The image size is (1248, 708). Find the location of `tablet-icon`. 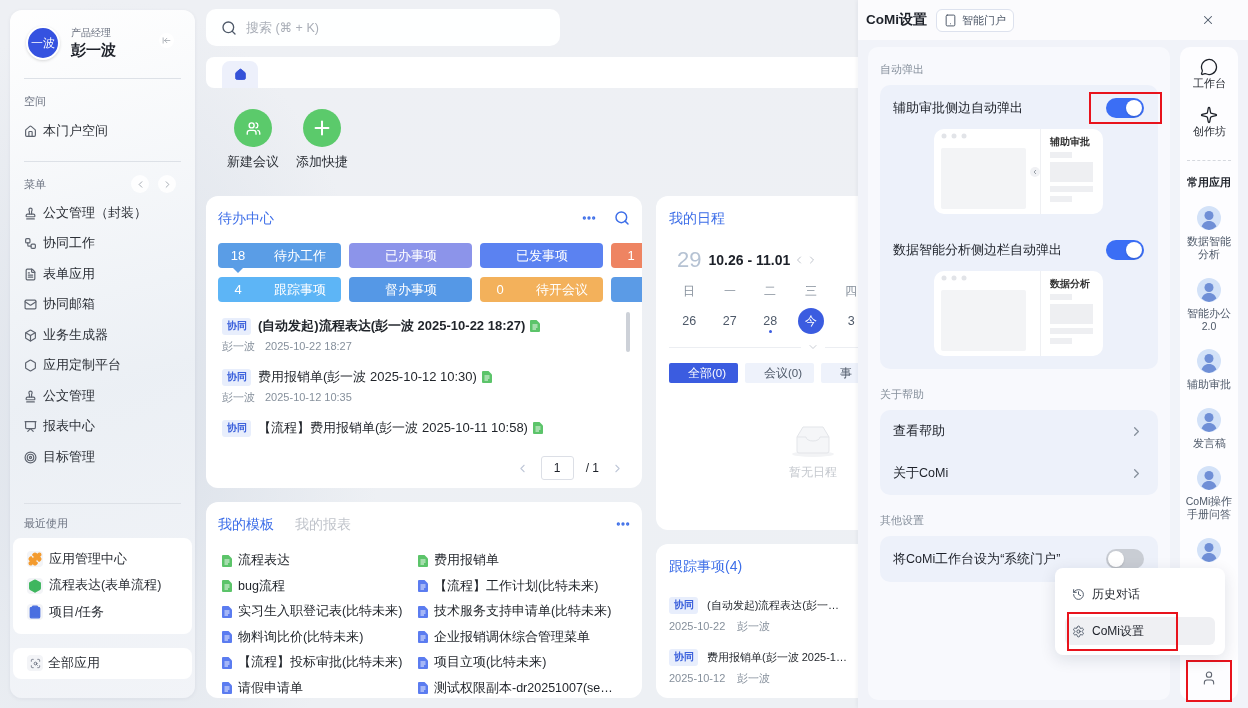

tablet-icon is located at coordinates (950, 20).